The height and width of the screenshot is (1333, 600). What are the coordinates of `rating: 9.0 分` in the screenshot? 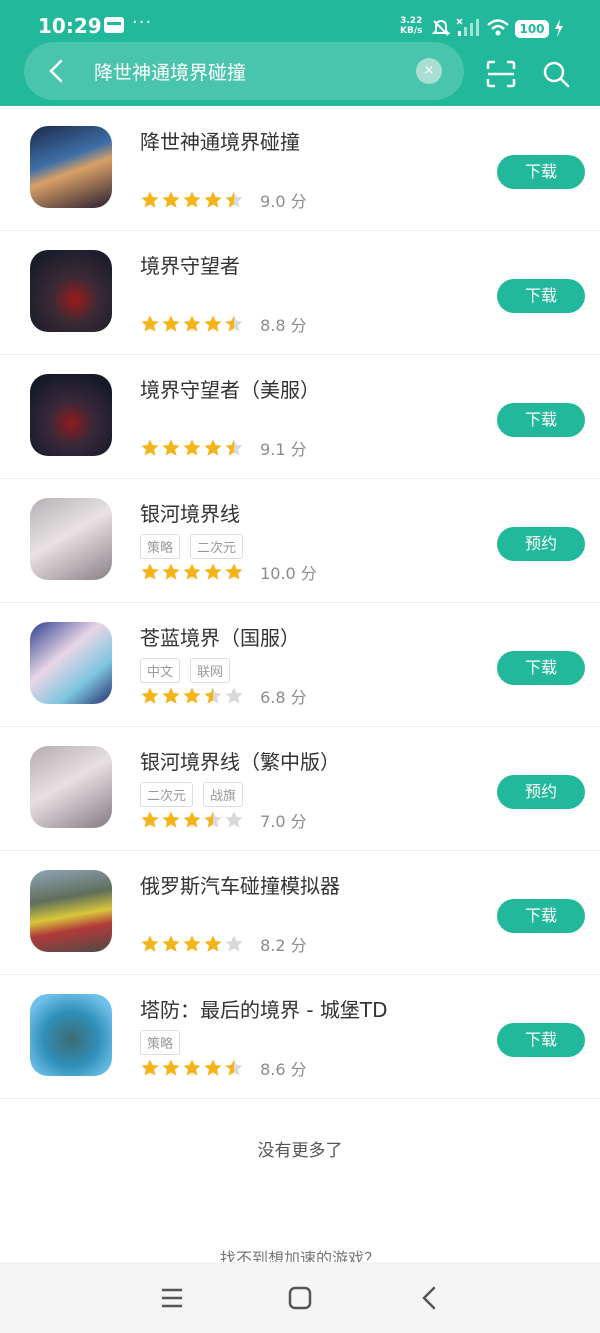 It's located at (223, 200).